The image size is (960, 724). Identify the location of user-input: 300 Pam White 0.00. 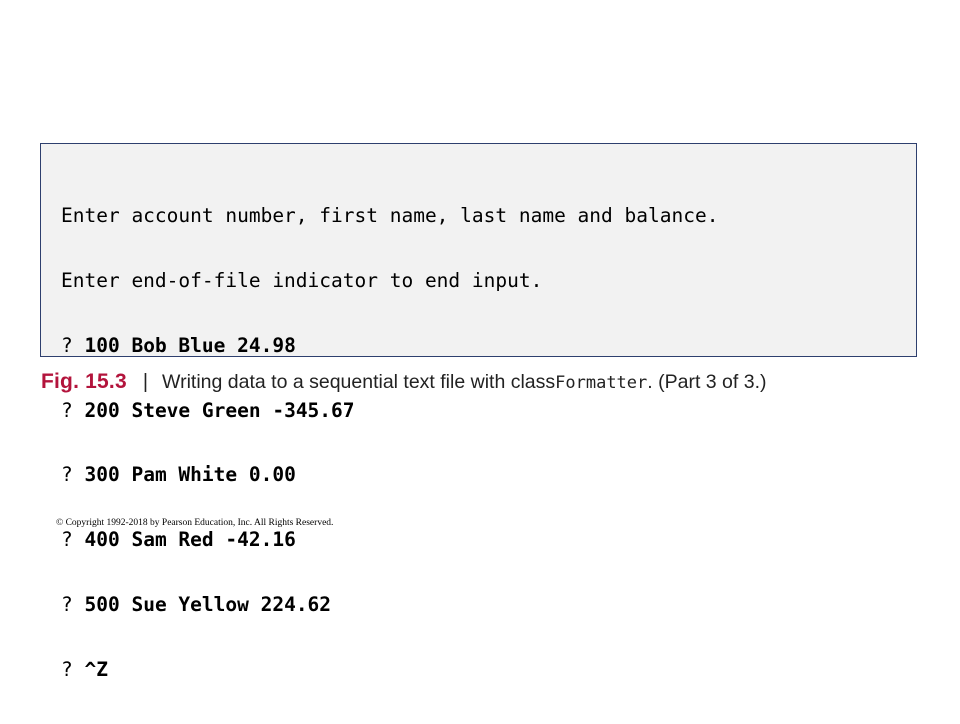
(190, 475).